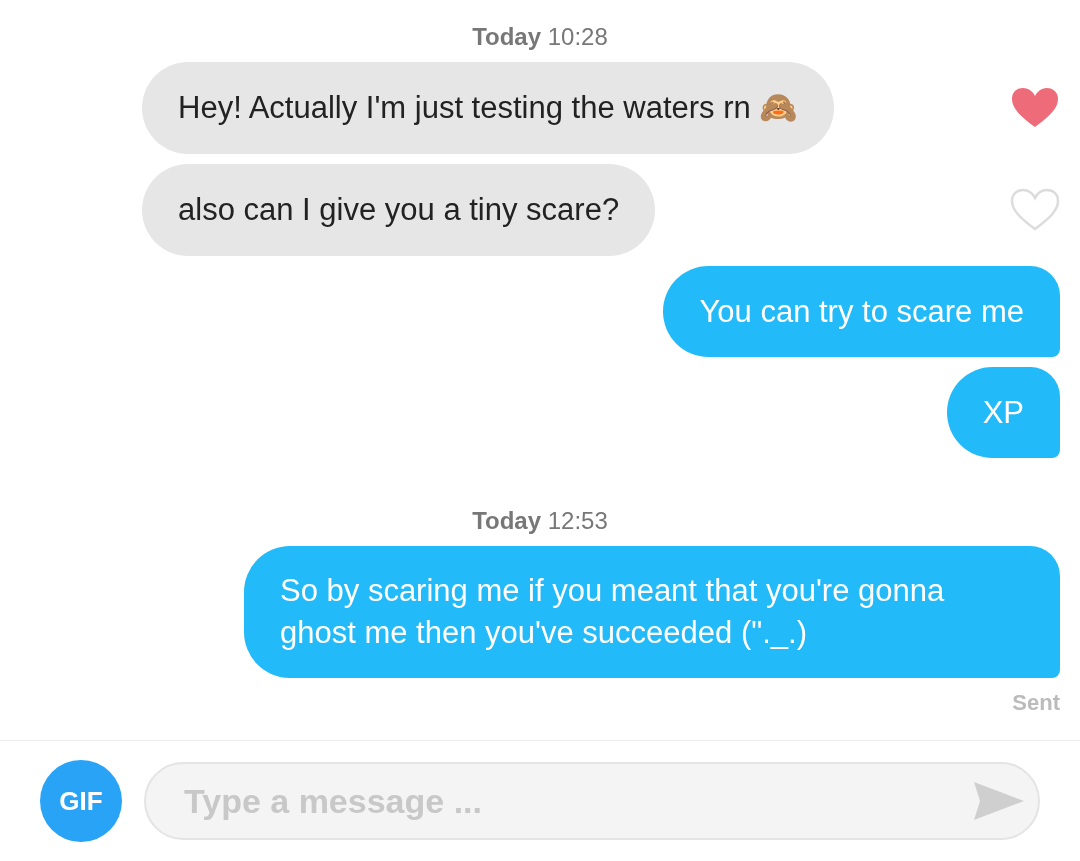 Image resolution: width=1080 pixels, height=861 pixels. I want to click on sent-status: Sent, so click(1036, 703).